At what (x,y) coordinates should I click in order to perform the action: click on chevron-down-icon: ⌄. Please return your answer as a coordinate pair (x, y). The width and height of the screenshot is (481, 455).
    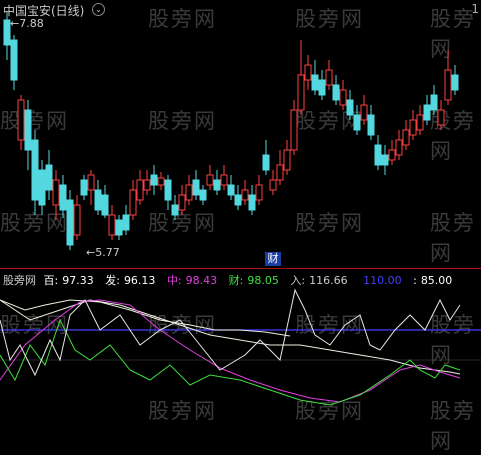
    Looking at the image, I should click on (98, 9).